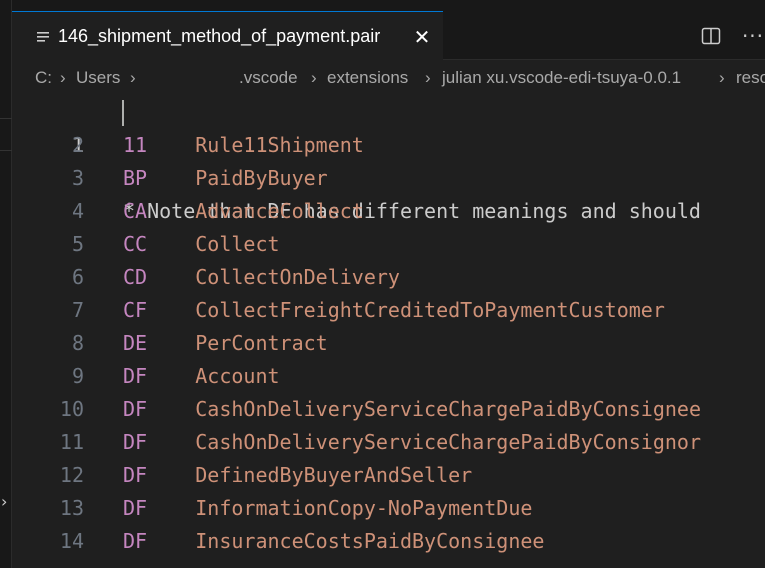 The height and width of the screenshot is (568, 765). I want to click on more-icon: ···, so click(753, 36).